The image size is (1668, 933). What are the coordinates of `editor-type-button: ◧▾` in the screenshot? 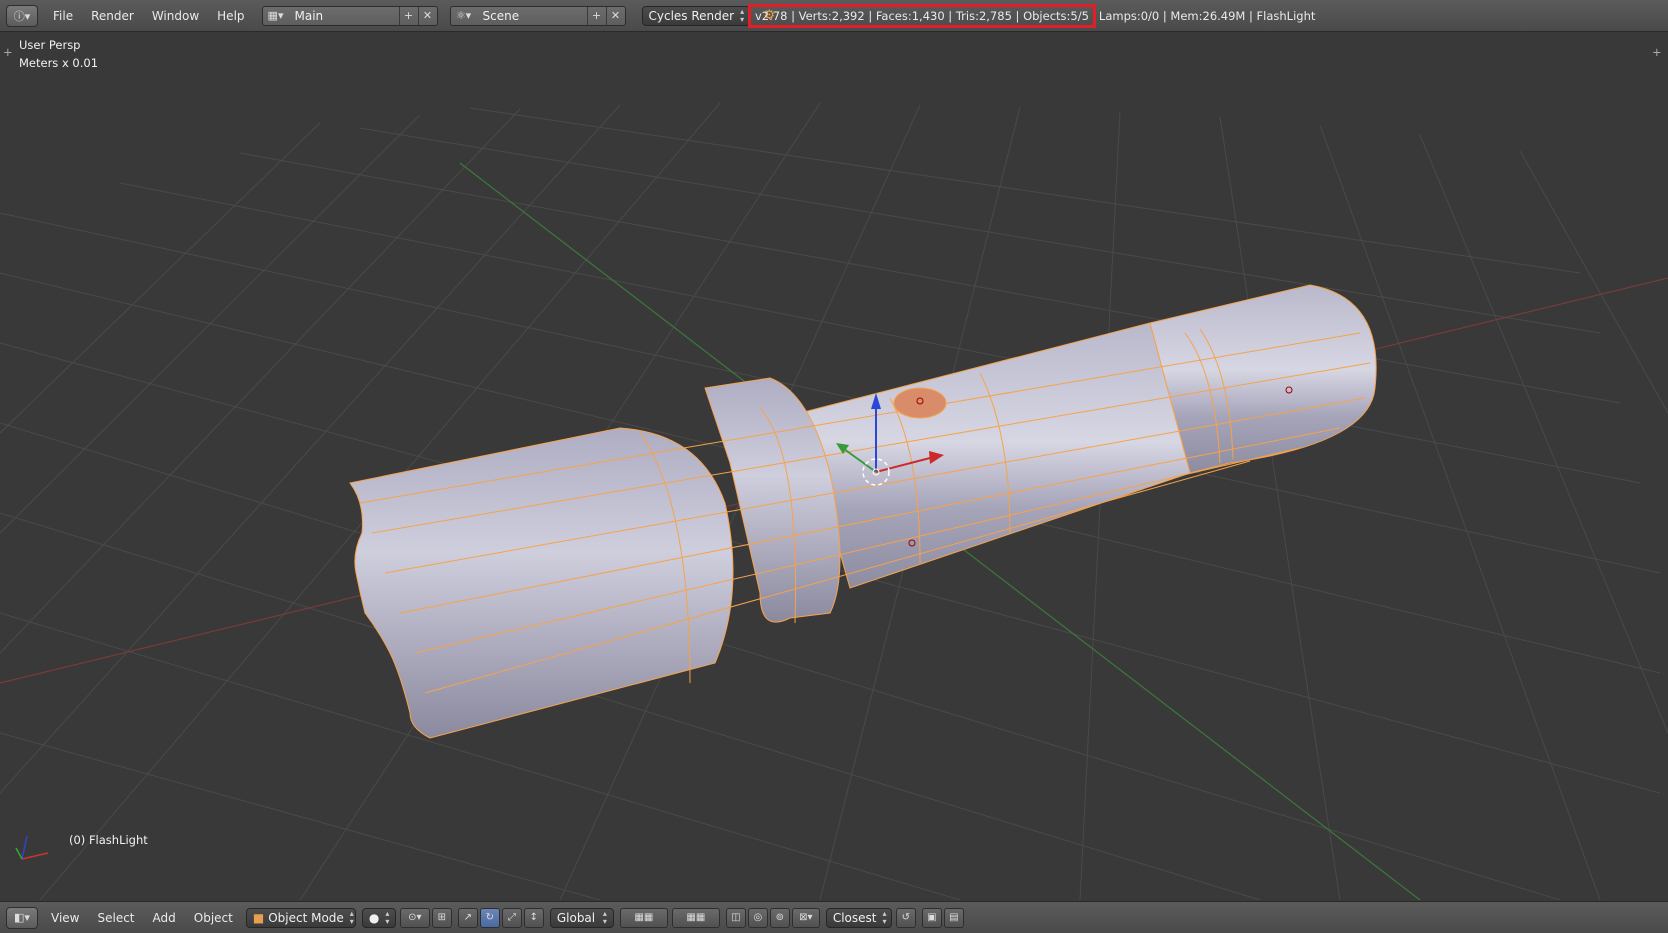 It's located at (22, 917).